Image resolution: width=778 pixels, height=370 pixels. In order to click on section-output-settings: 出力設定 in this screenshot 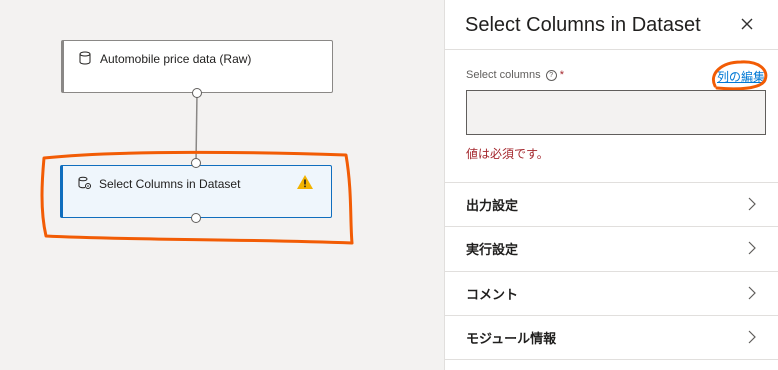, I will do `click(611, 204)`.